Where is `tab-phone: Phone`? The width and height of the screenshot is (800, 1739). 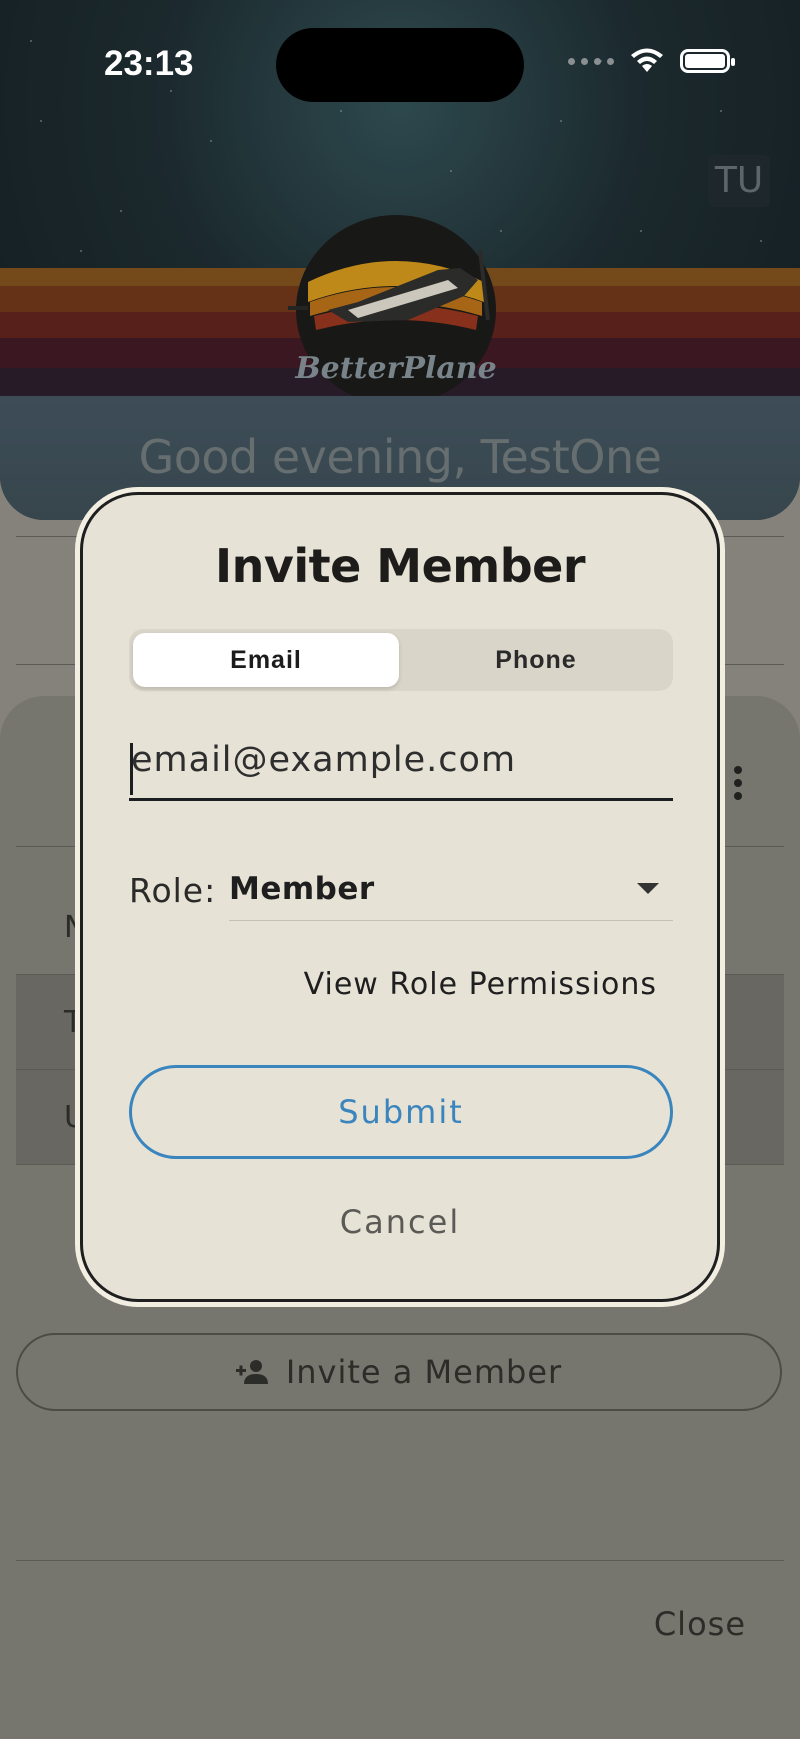 tab-phone: Phone is located at coordinates (536, 660).